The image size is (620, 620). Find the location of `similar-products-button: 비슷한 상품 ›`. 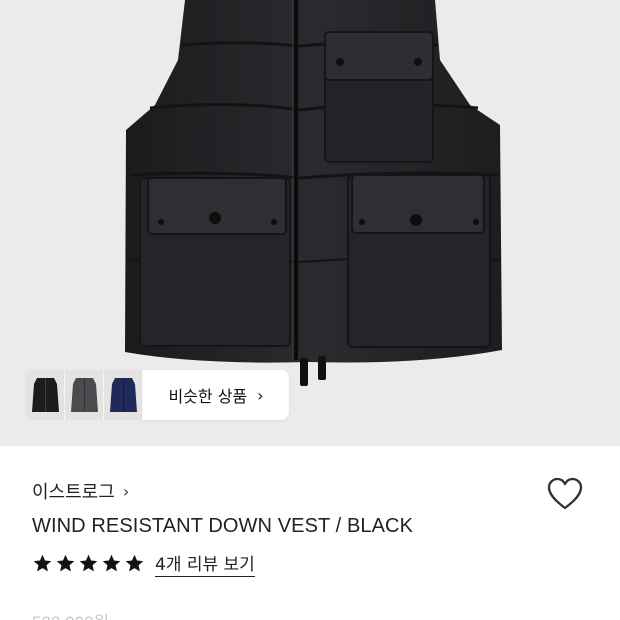

similar-products-button: 비슷한 상품 › is located at coordinates (216, 395).